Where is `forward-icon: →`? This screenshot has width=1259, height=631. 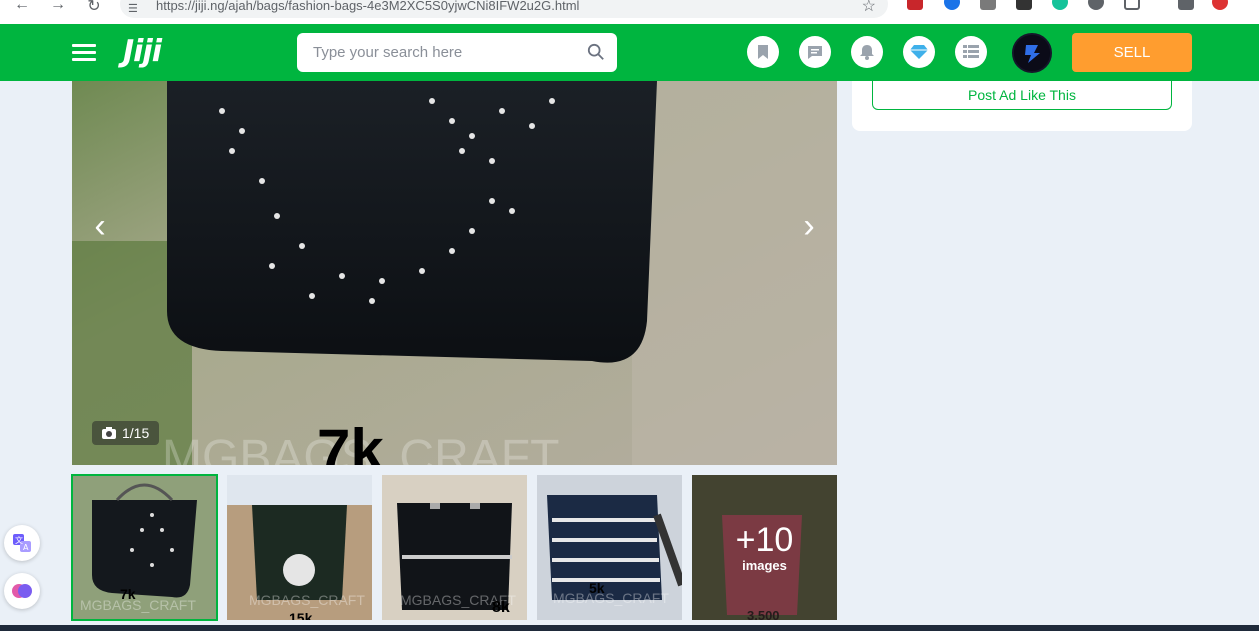
forward-icon: → is located at coordinates (58, 7).